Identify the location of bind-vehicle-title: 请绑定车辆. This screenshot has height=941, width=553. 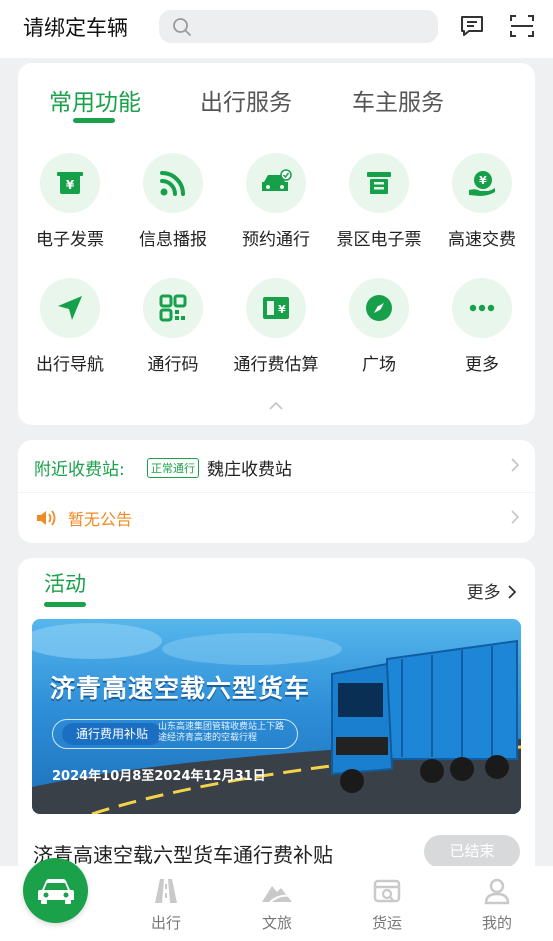
(75, 27).